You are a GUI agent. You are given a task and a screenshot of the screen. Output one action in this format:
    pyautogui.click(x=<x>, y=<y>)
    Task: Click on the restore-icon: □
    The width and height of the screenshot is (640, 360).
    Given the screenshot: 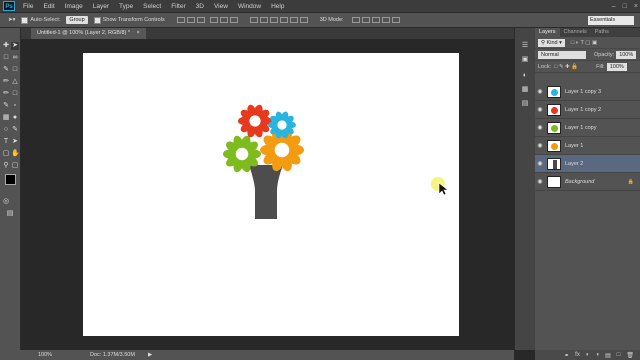 What is the action you would take?
    pyautogui.click(x=625, y=6)
    